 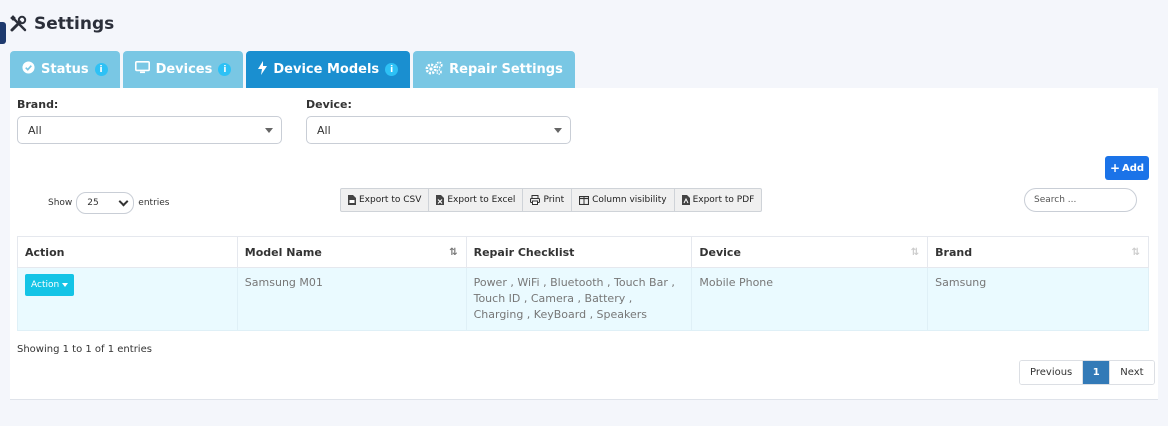 What do you see at coordinates (810, 252) in the screenshot?
I see `column-header-device: Device ⇅` at bounding box center [810, 252].